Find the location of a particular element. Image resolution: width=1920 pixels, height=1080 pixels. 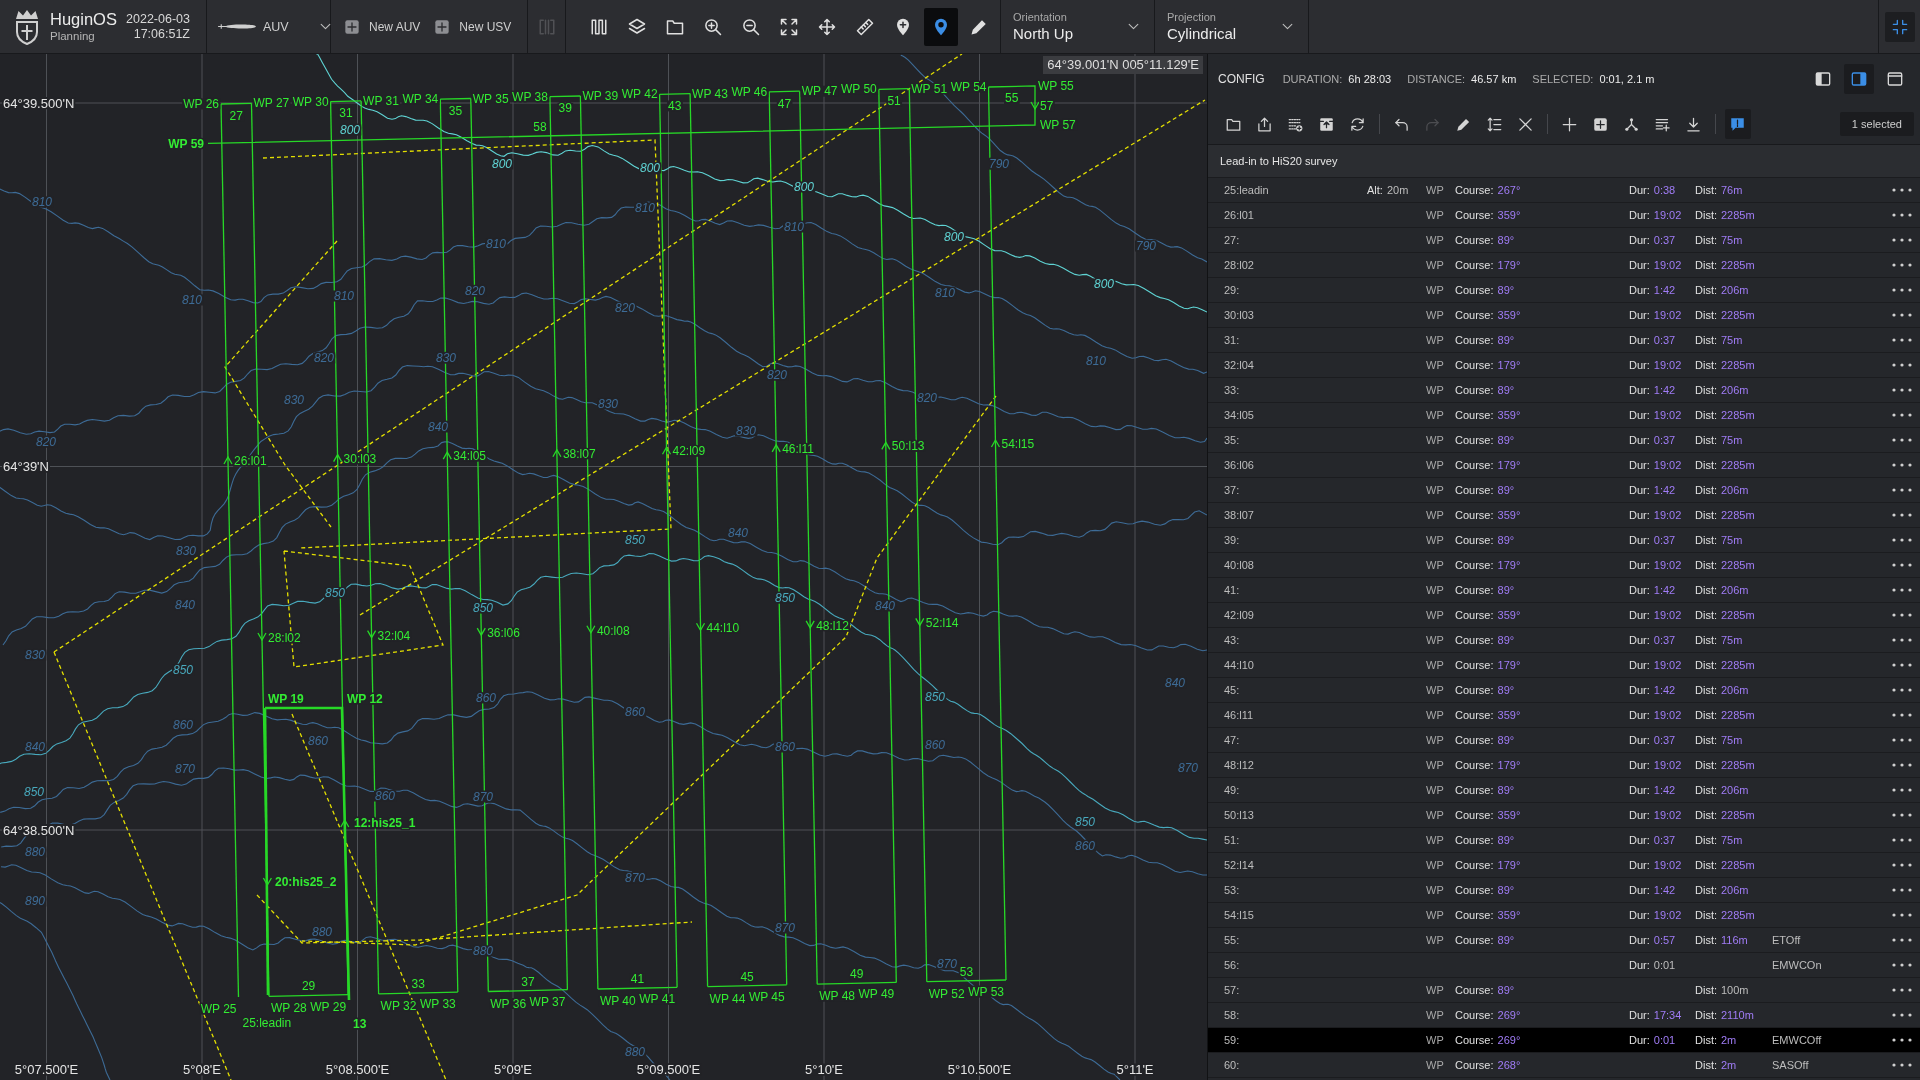

waypoint-name: 53: is located at coordinates (1232, 890).